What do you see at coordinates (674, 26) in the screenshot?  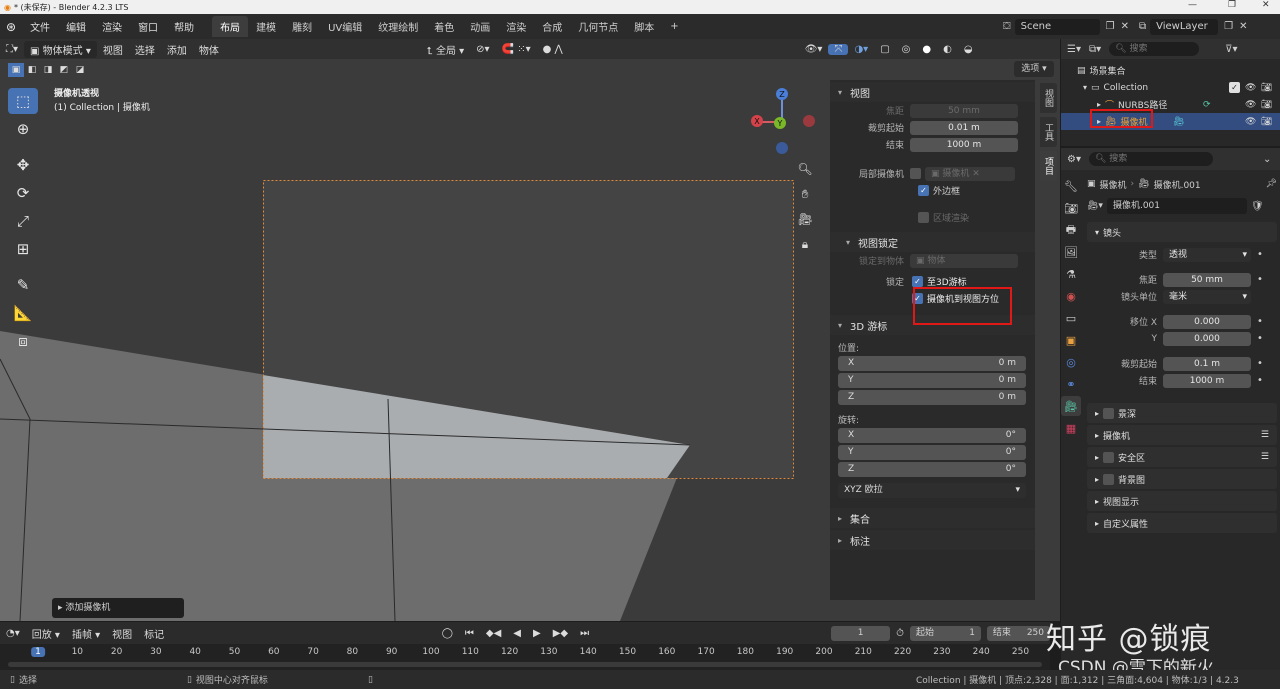 I see `add-workspace-icon: +` at bounding box center [674, 26].